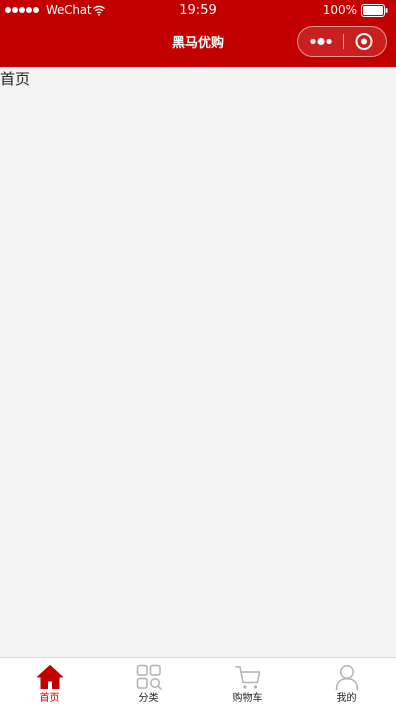  What do you see at coordinates (320, 41) in the screenshot?
I see `more-icon` at bounding box center [320, 41].